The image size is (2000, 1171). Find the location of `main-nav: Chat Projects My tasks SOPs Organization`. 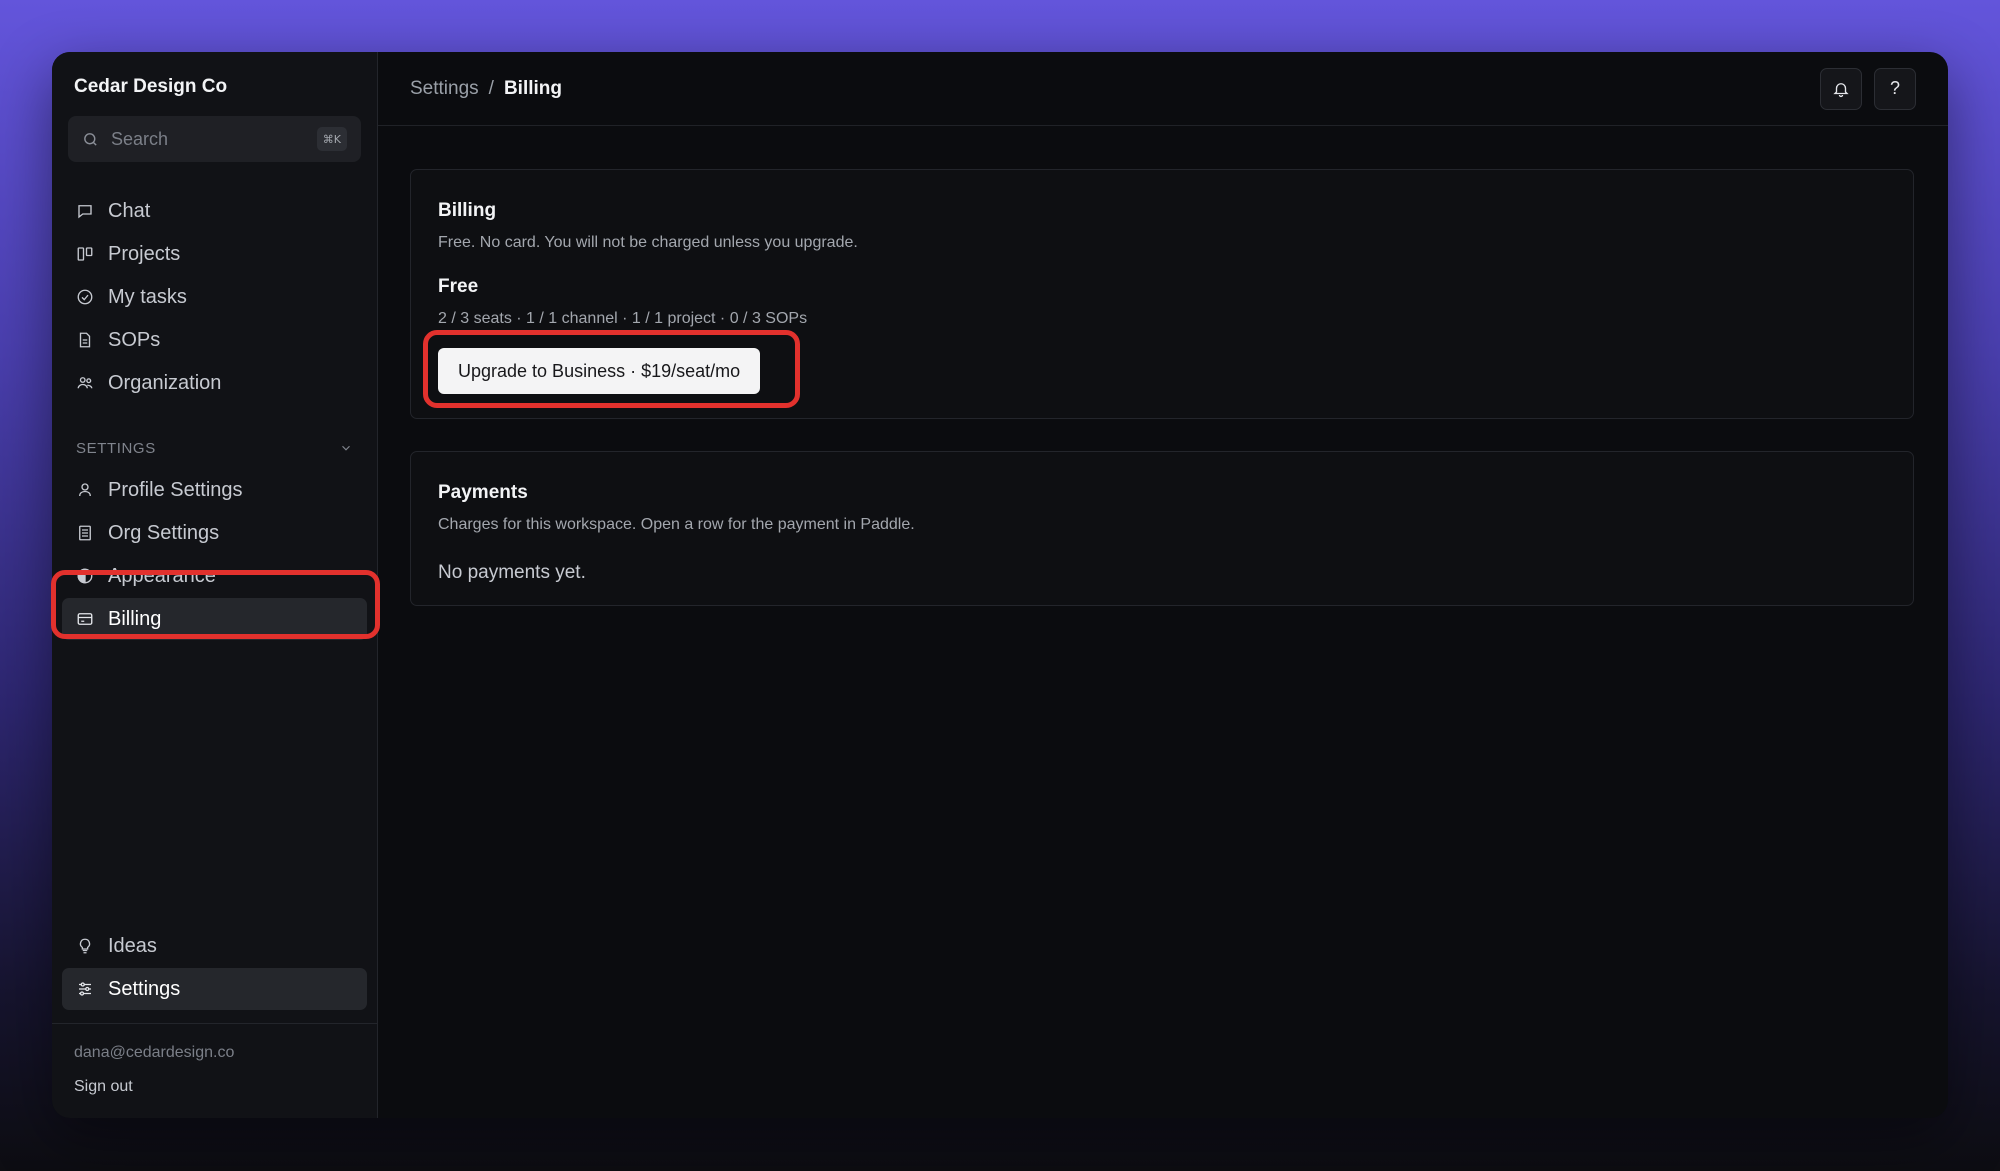

main-nav: Chat Projects My tasks SOPs Organization is located at coordinates (214, 297).